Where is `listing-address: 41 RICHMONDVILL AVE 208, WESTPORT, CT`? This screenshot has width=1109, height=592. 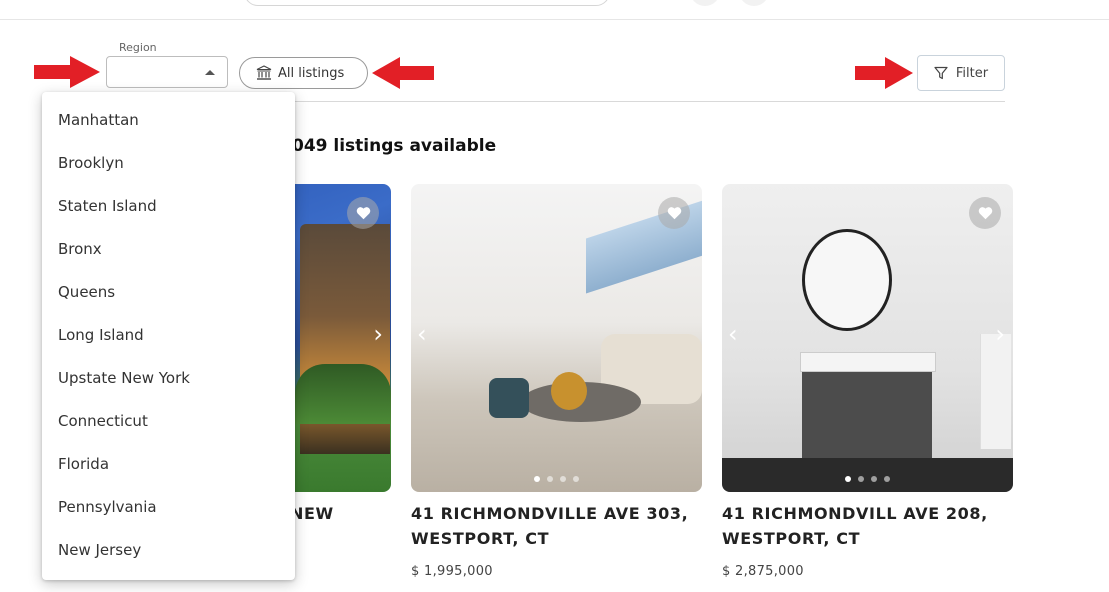 listing-address: 41 RICHMONDVILL AVE 208, WESTPORT, CT is located at coordinates (867, 526).